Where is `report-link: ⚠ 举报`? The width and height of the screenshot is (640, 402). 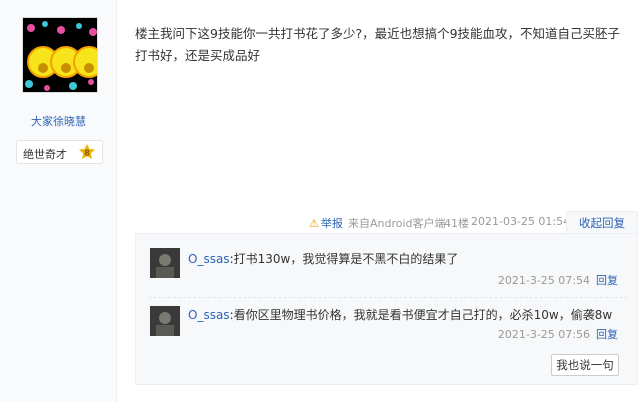 report-link: ⚠ 举报 is located at coordinates (326, 223).